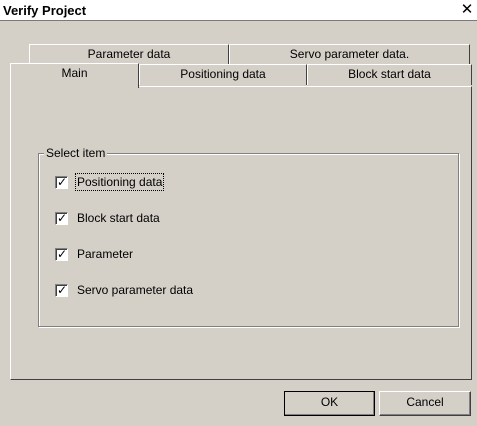 The height and width of the screenshot is (426, 477). I want to click on checkbox-servo-parameter-data: ✓ Servo parameter data, so click(124, 290).